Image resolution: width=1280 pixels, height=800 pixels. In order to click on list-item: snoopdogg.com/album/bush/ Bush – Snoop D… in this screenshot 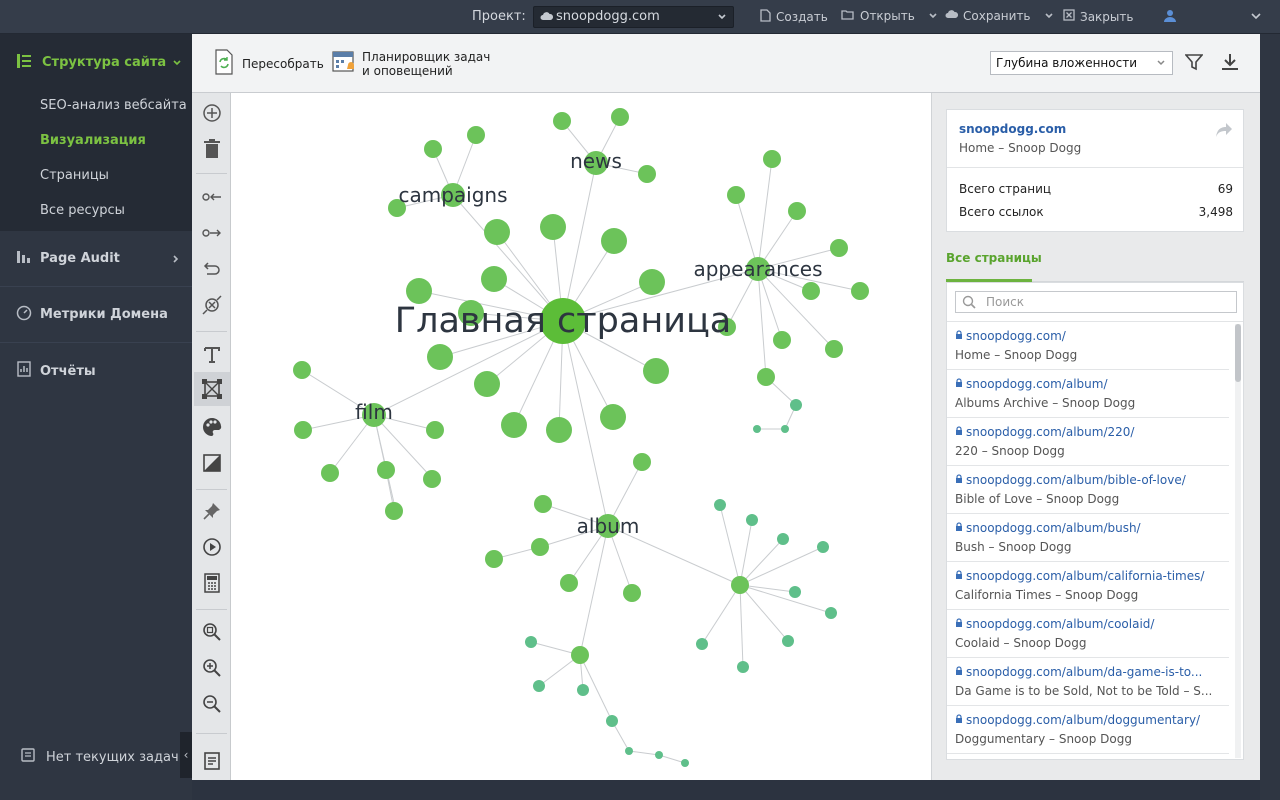, I will do `click(1088, 538)`.